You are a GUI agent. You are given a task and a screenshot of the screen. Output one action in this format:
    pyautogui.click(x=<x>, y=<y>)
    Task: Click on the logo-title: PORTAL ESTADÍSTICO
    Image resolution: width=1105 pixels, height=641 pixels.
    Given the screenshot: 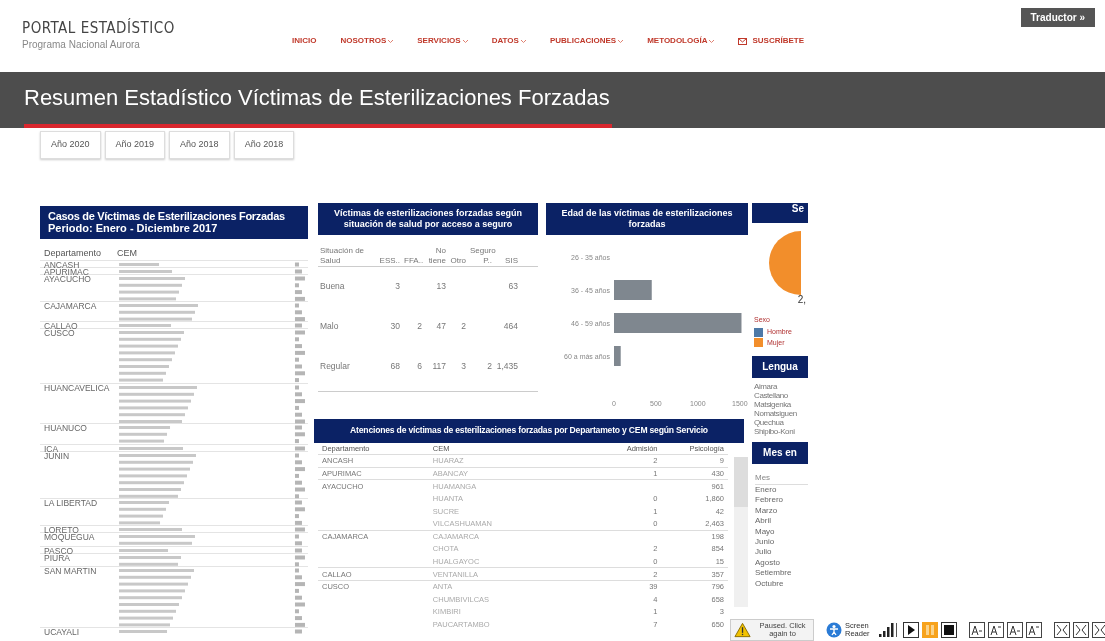 What is the action you would take?
    pyautogui.click(x=157, y=28)
    